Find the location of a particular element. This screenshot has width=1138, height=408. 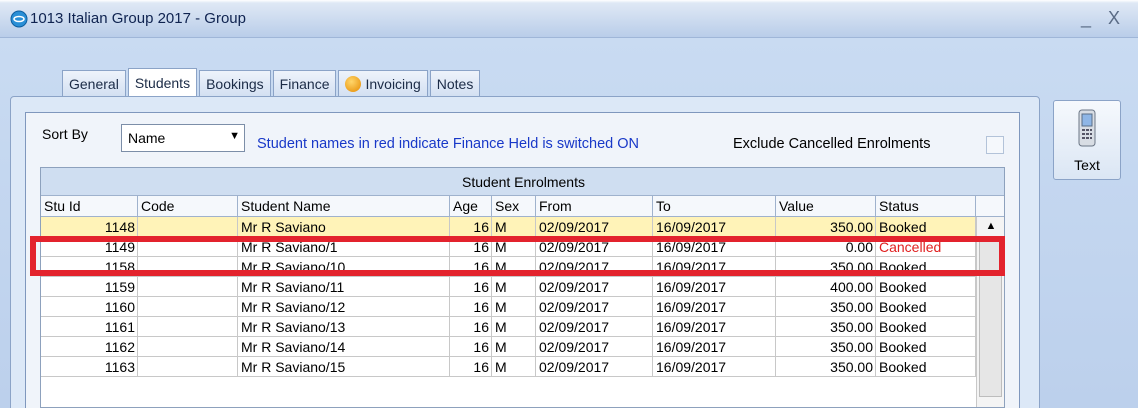

cell-stu-id: 1160 is located at coordinates (89, 307).